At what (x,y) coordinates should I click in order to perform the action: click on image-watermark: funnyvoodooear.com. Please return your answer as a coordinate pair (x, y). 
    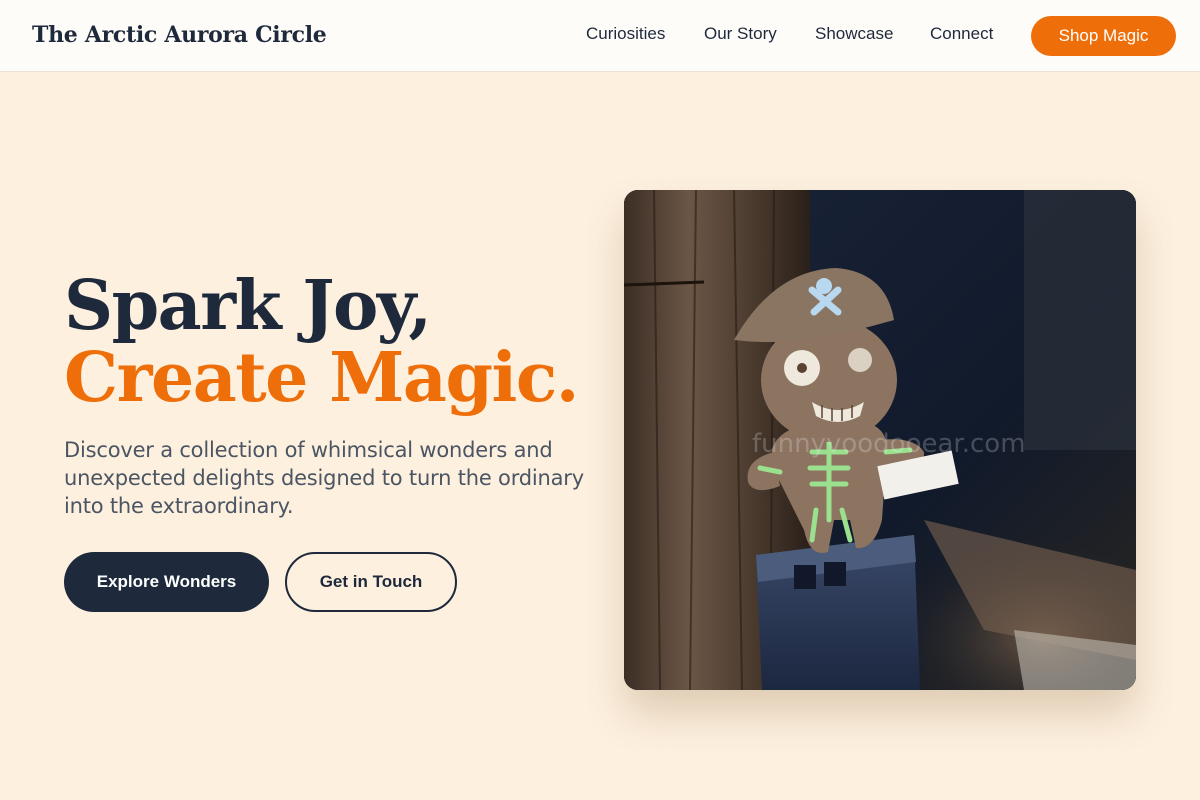
    Looking at the image, I should click on (889, 444).